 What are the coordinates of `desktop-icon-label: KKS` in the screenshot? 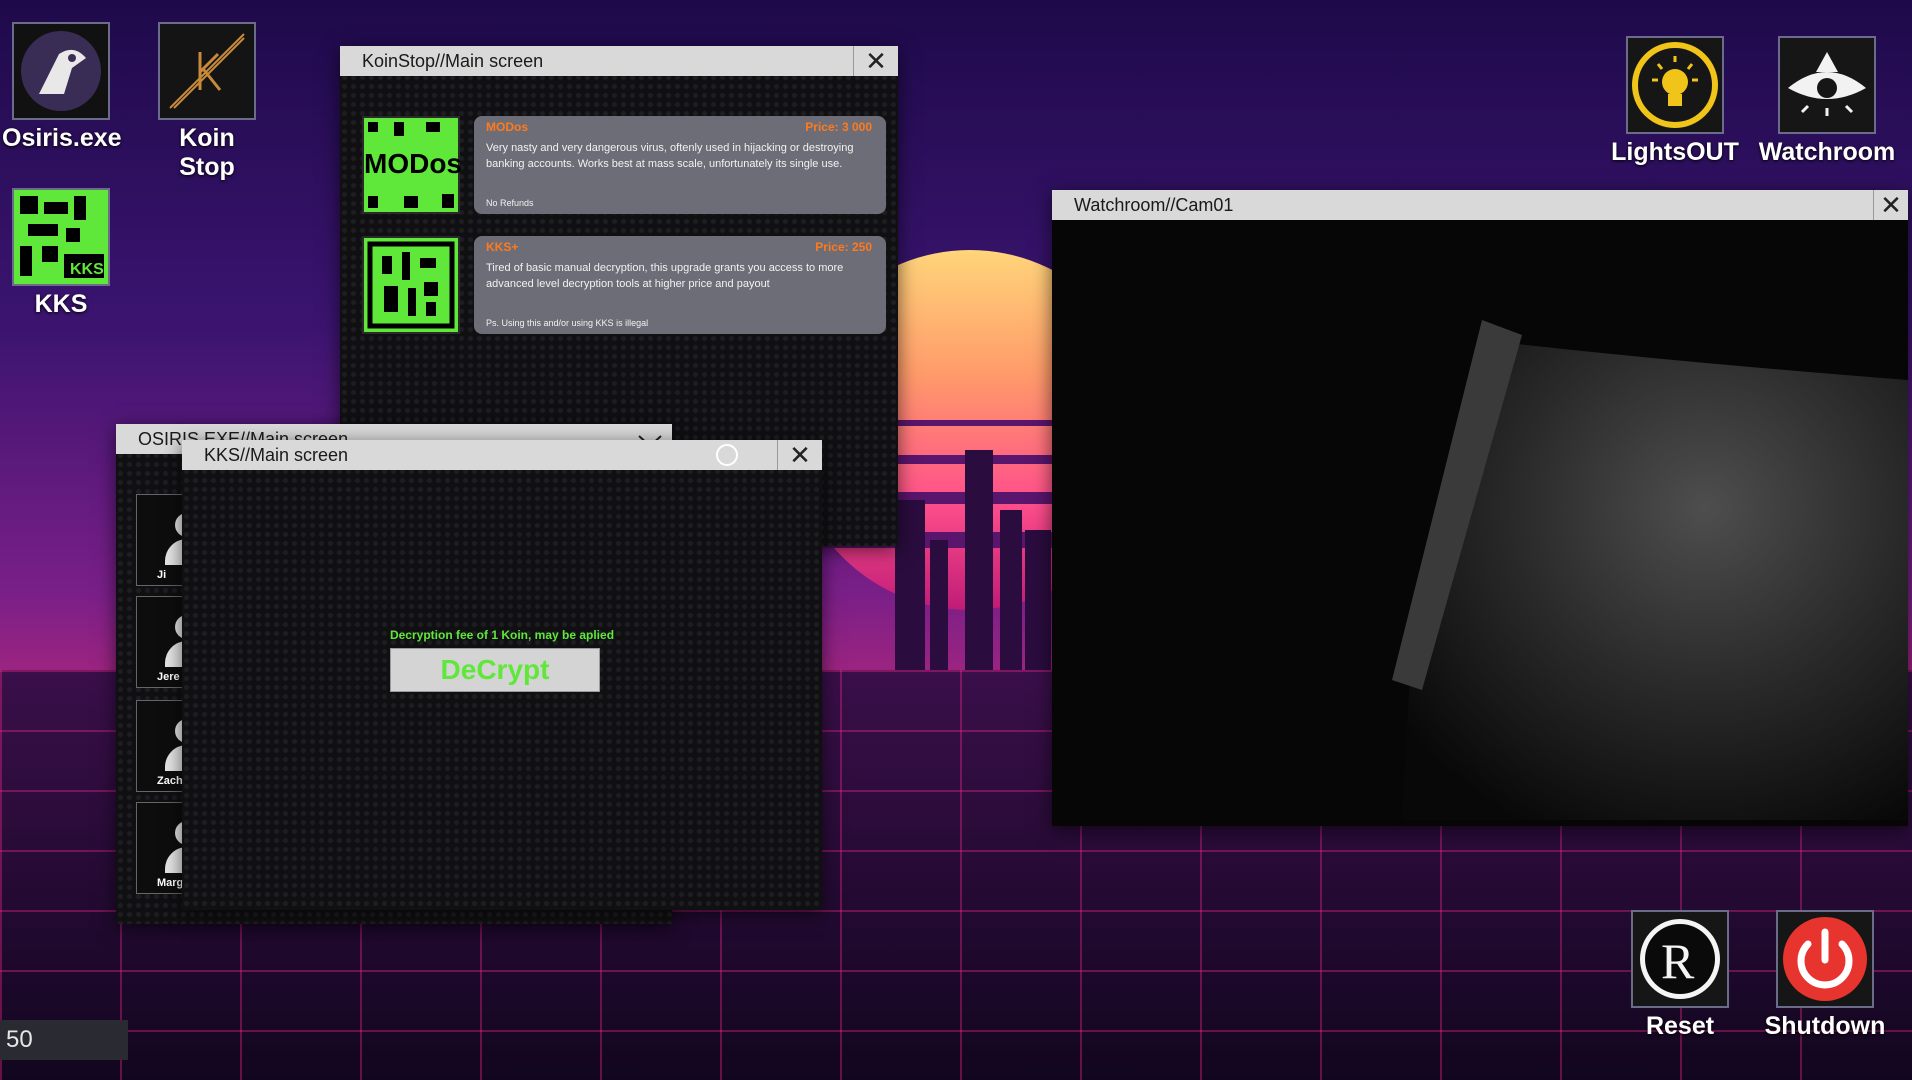 It's located at (61, 304).